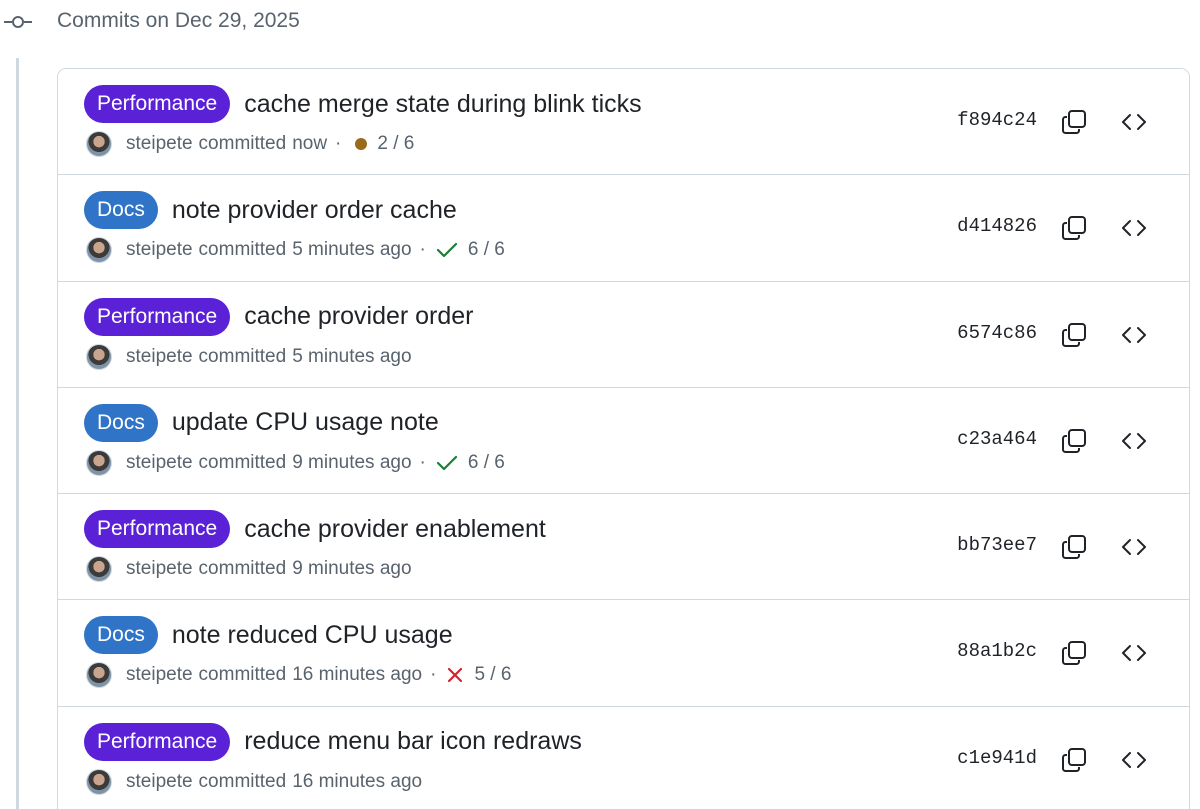 This screenshot has width=1200, height=809. I want to click on commit-meta: steipete committed 9 minutes ago · 6 / 6, so click(295, 462).